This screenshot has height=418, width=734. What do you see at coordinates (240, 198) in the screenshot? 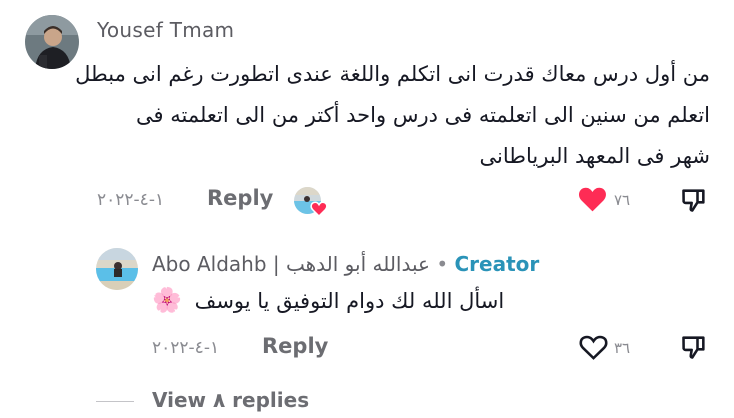
I see `comment-reply-button: Reply` at bounding box center [240, 198].